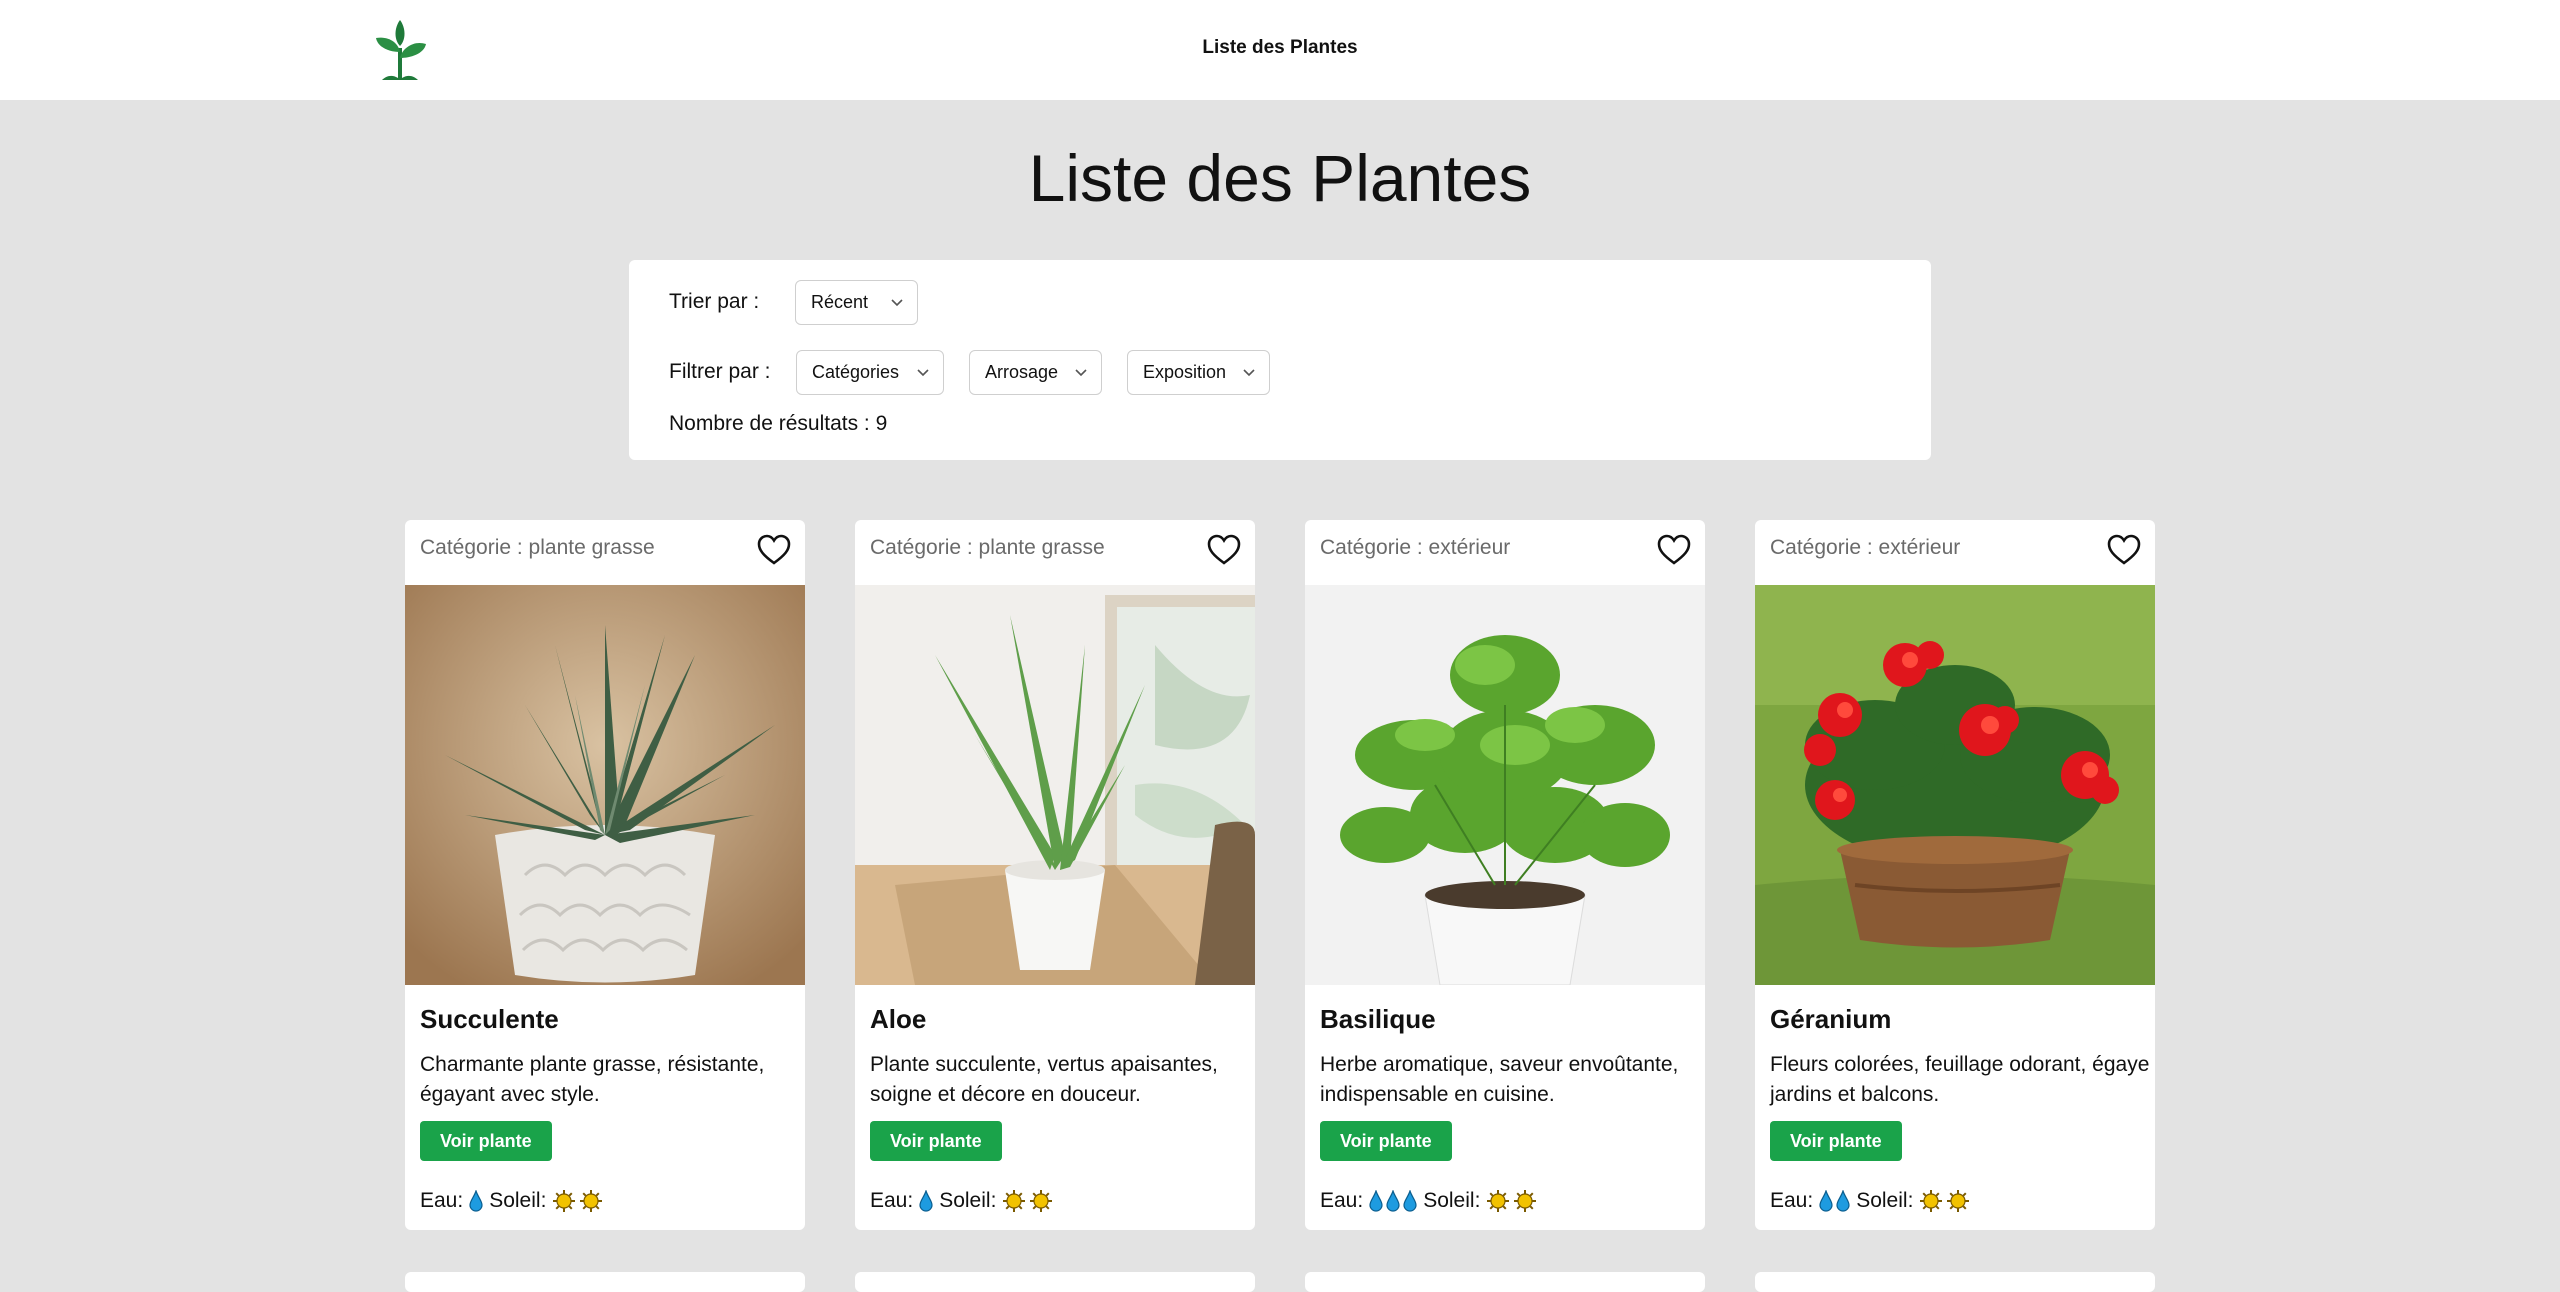 Image resolution: width=2560 pixels, height=1292 pixels. Describe the element at coordinates (1831, 1019) in the screenshot. I see `card-title: Géranium` at that location.